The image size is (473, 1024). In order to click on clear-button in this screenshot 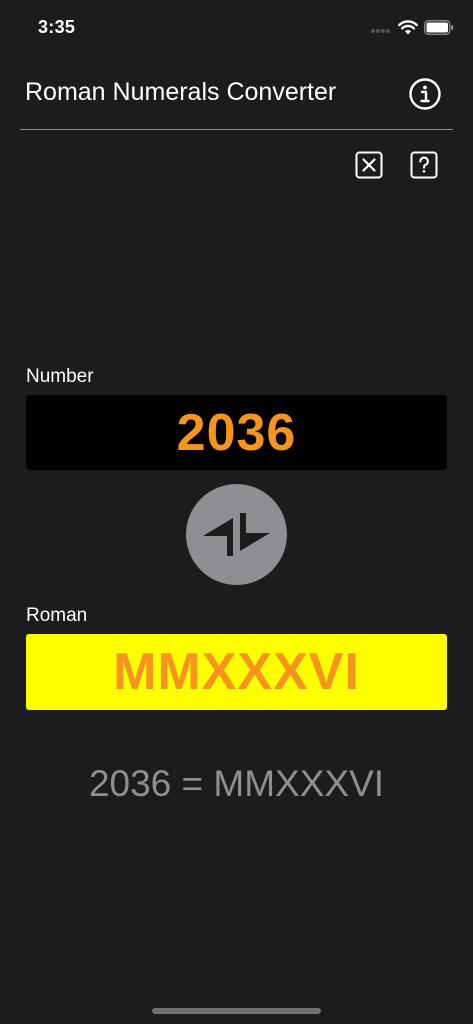, I will do `click(369, 165)`.